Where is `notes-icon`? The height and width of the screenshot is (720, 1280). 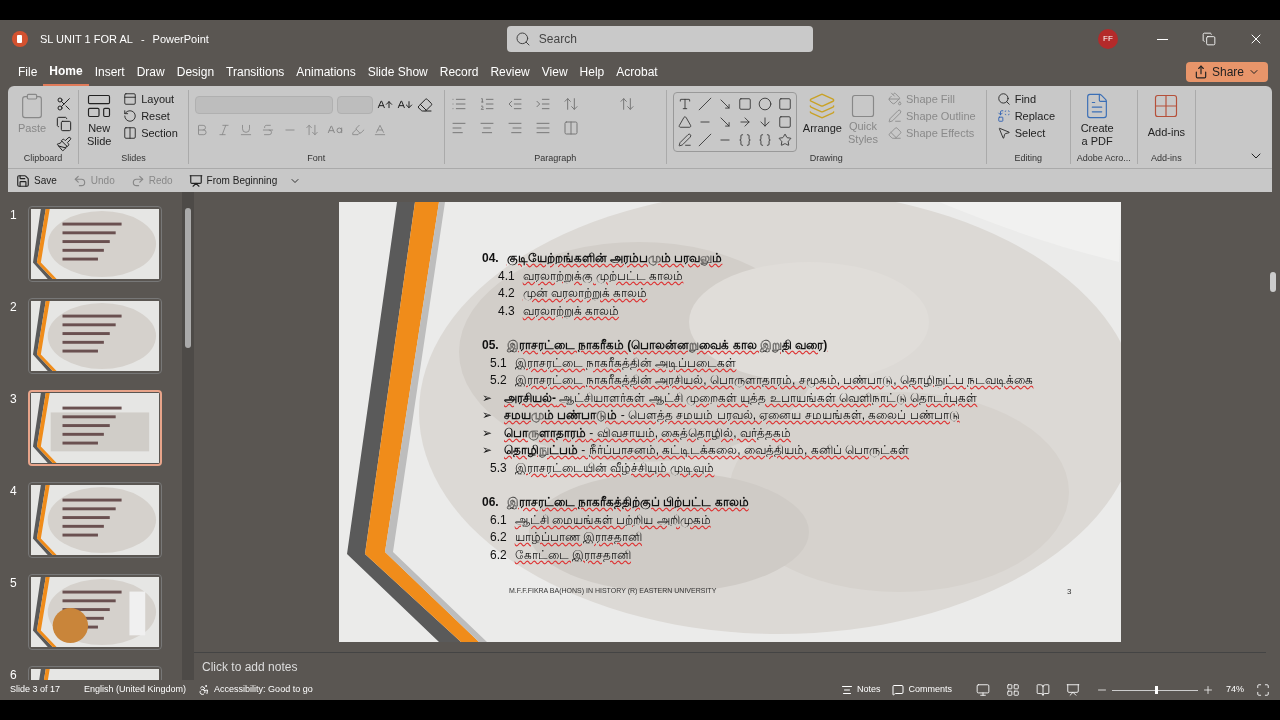 notes-icon is located at coordinates (846, 690).